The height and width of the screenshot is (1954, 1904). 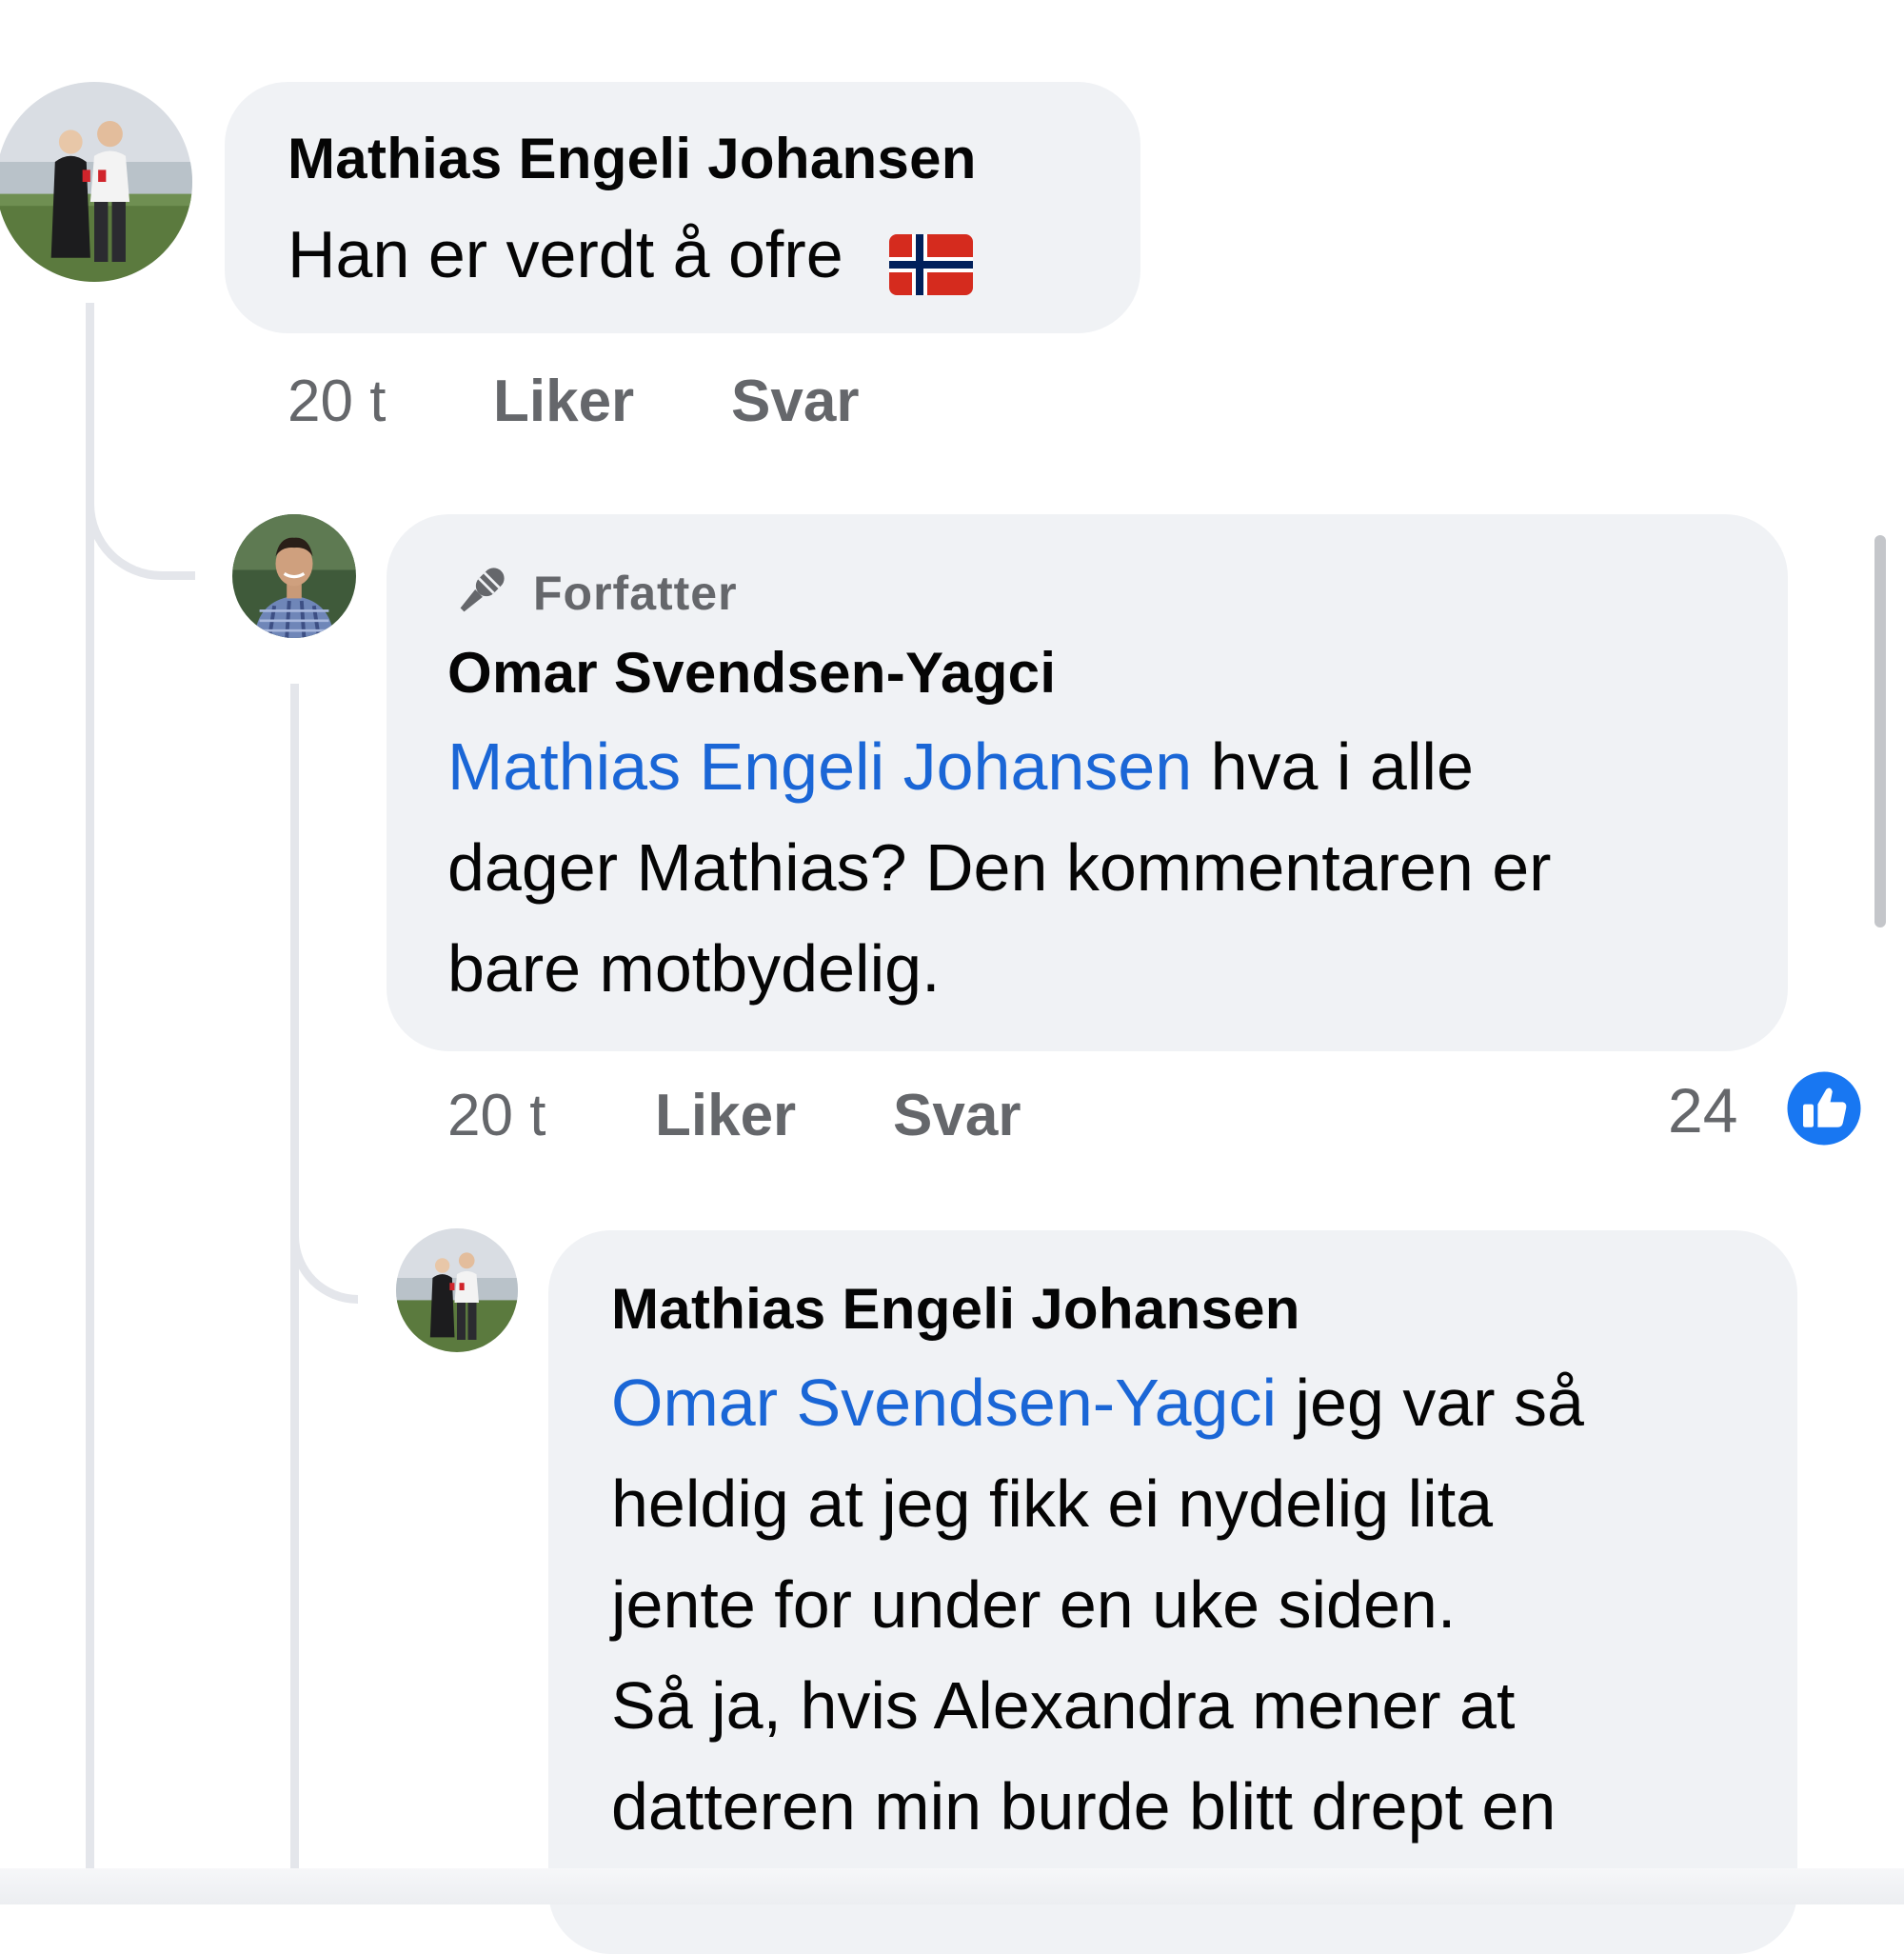 What do you see at coordinates (1084, 1806) in the screenshot?
I see `comment-text-line: datteren min burde blitt drept en` at bounding box center [1084, 1806].